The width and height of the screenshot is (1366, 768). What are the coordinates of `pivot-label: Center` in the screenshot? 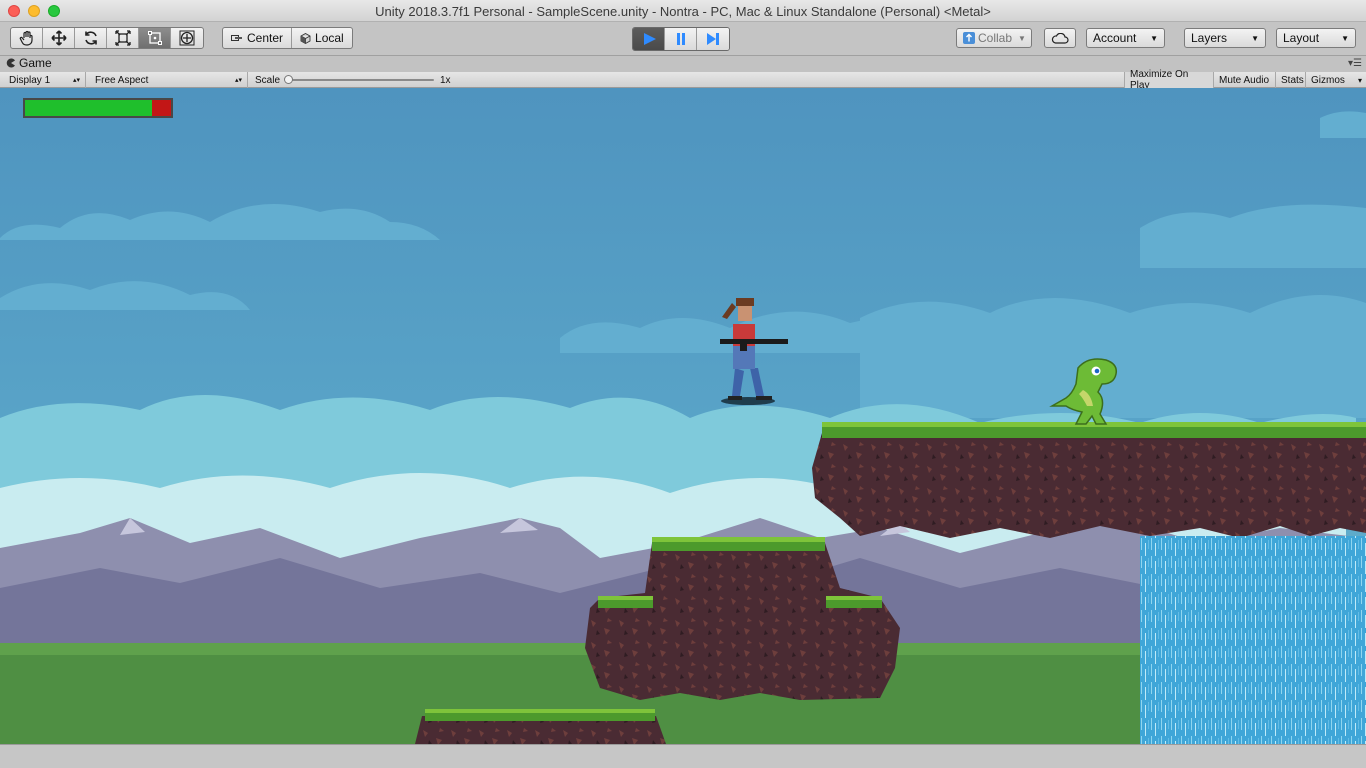 It's located at (265, 38).